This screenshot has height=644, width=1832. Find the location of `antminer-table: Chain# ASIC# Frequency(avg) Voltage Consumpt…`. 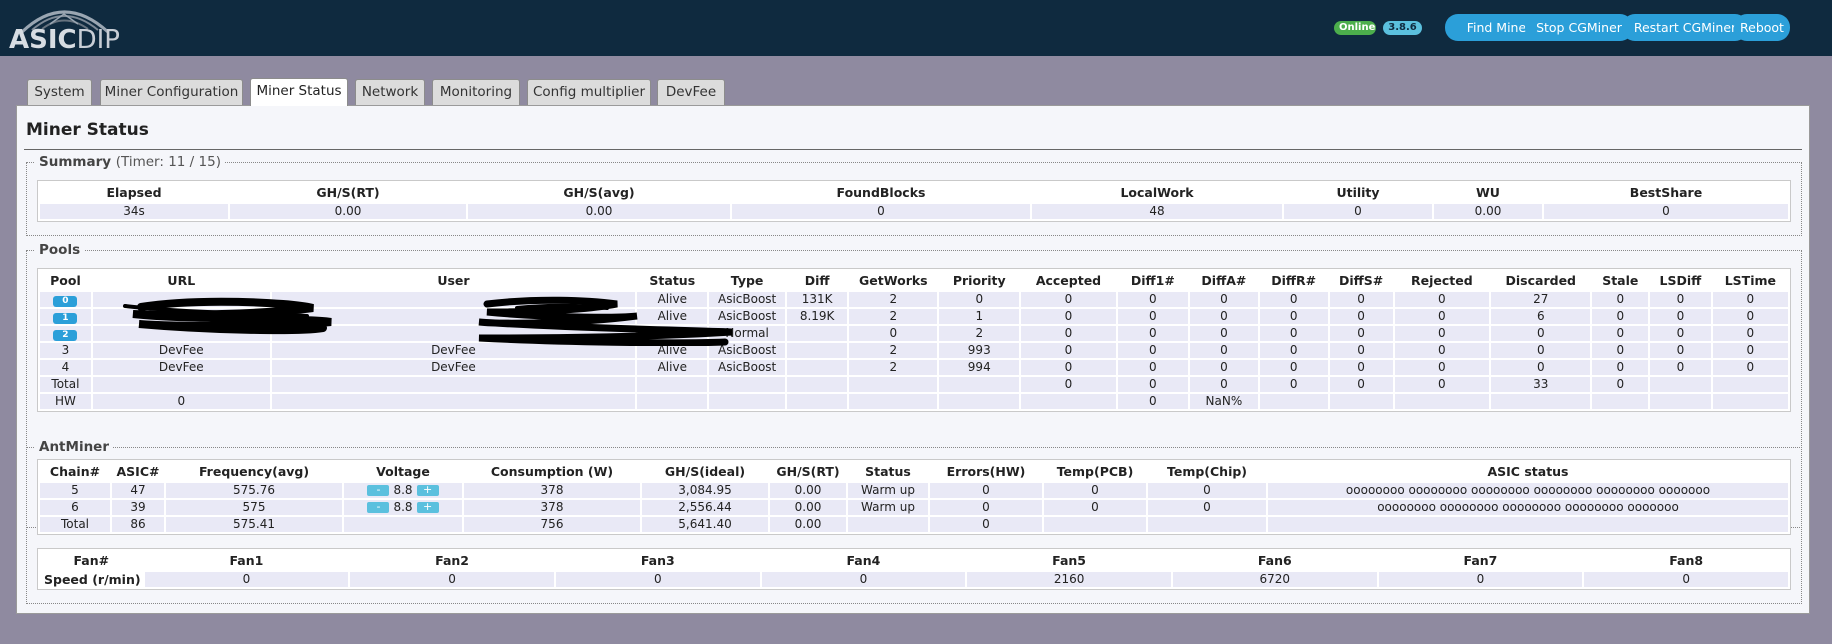

antminer-table: Chain# ASIC# Frequency(avg) Voltage Consumpt… is located at coordinates (914, 497).